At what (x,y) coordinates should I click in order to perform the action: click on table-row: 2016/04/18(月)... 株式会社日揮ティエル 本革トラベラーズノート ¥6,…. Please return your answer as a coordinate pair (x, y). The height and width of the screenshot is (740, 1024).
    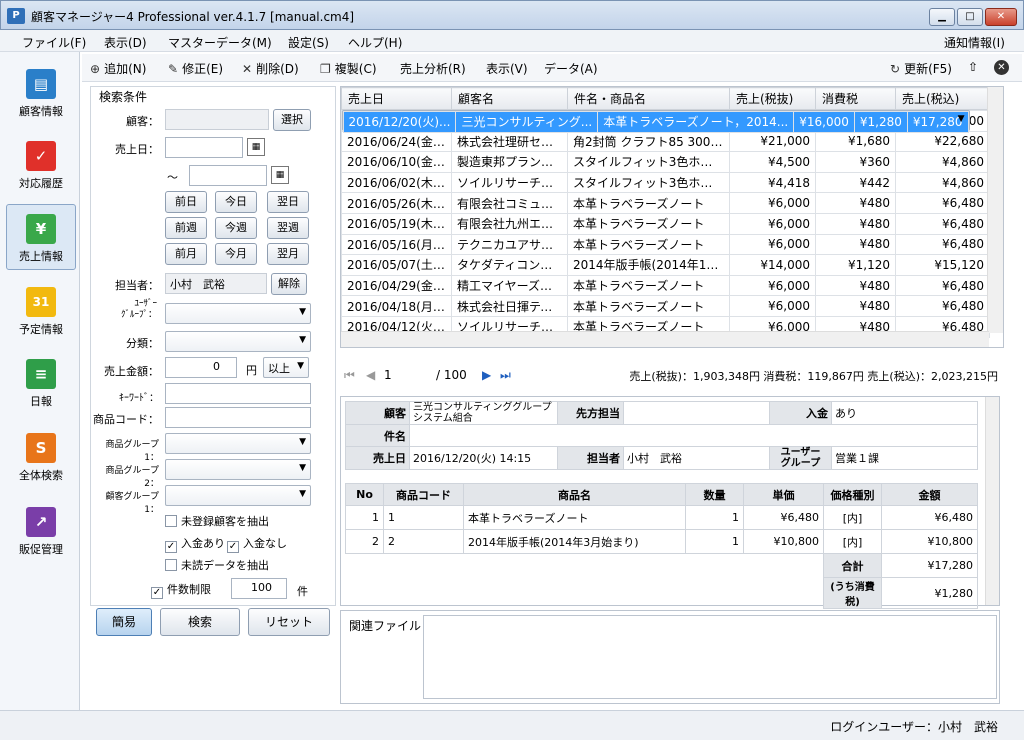
    Looking at the image, I should click on (665, 306).